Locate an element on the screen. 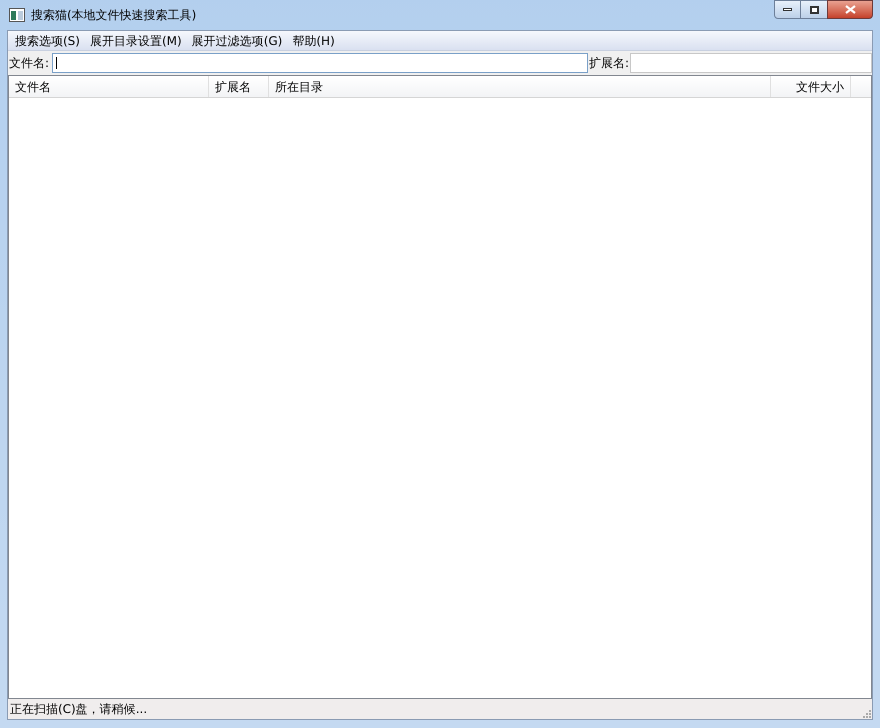 This screenshot has height=728, width=880. extension-input is located at coordinates (751, 63).